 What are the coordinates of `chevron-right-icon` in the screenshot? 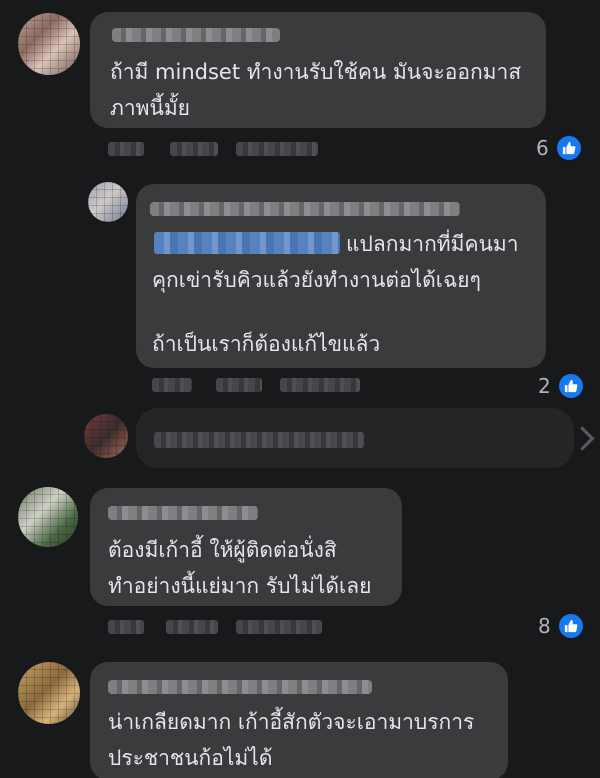 It's located at (582, 438).